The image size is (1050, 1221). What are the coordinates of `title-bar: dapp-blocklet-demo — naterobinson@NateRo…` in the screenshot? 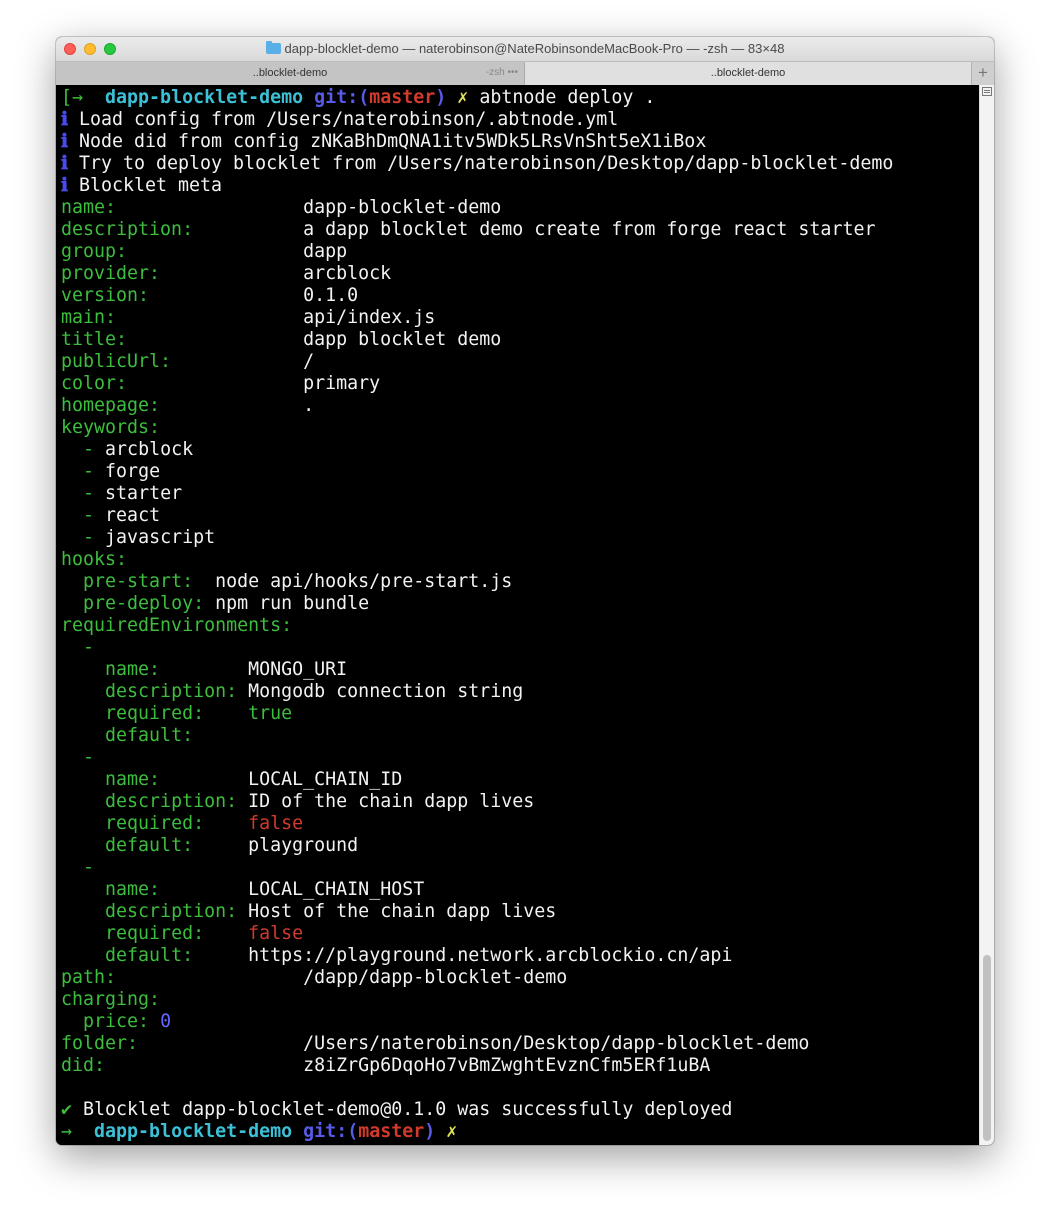 It's located at (525, 49).